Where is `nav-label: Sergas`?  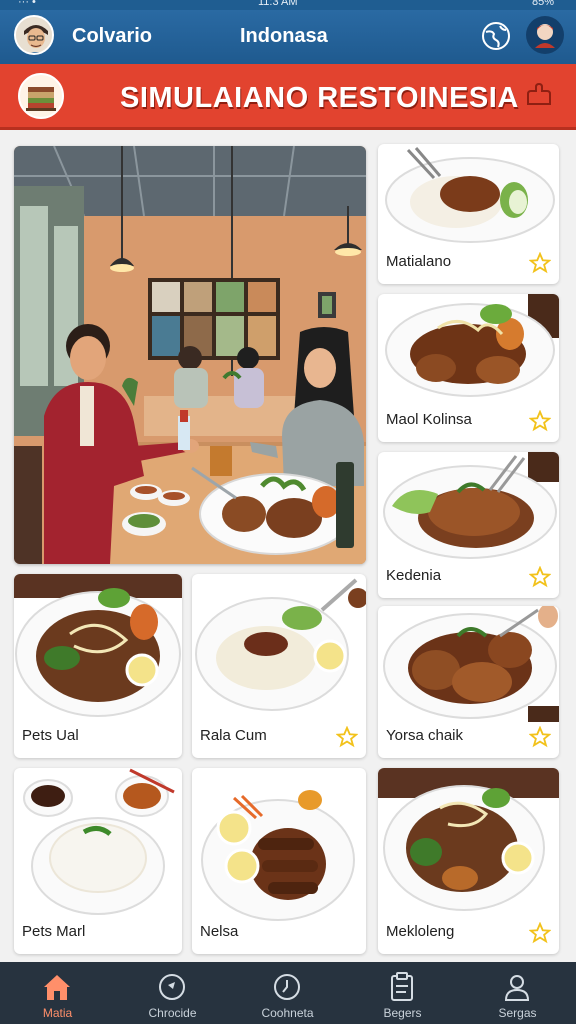
nav-label: Sergas is located at coordinates (517, 1013).